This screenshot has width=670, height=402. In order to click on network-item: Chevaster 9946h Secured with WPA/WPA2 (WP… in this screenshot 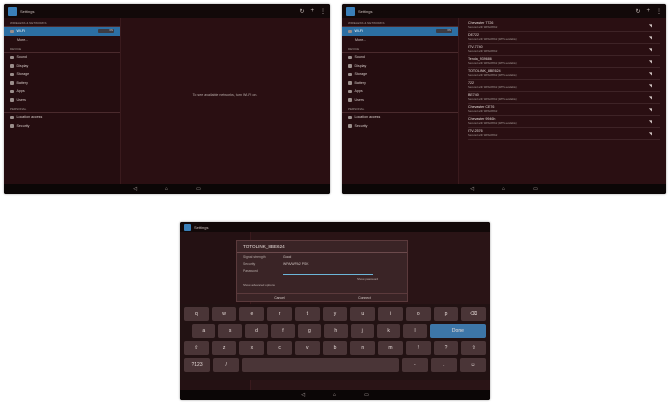, I will do `click(564, 122)`.